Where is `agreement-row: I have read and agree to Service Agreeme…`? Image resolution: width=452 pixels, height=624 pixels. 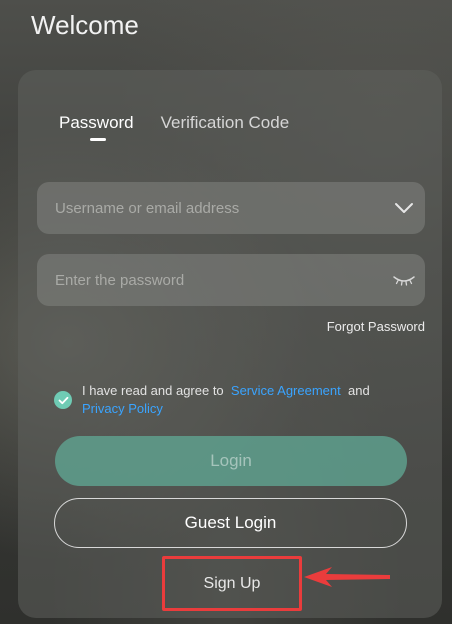 agreement-row: I have read and agree to Service Agreeme… is located at coordinates (234, 400).